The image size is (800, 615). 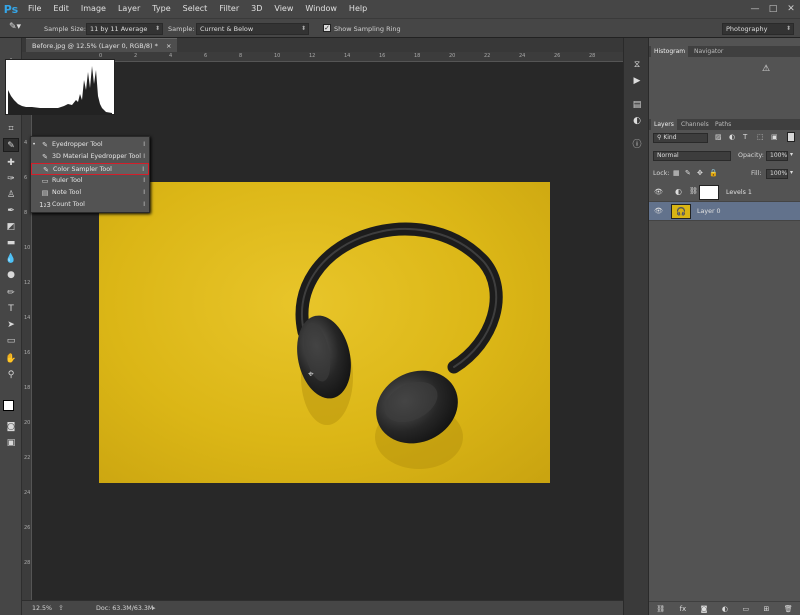 I want to click on info-panel-icon: ⓘ, so click(x=637, y=145).